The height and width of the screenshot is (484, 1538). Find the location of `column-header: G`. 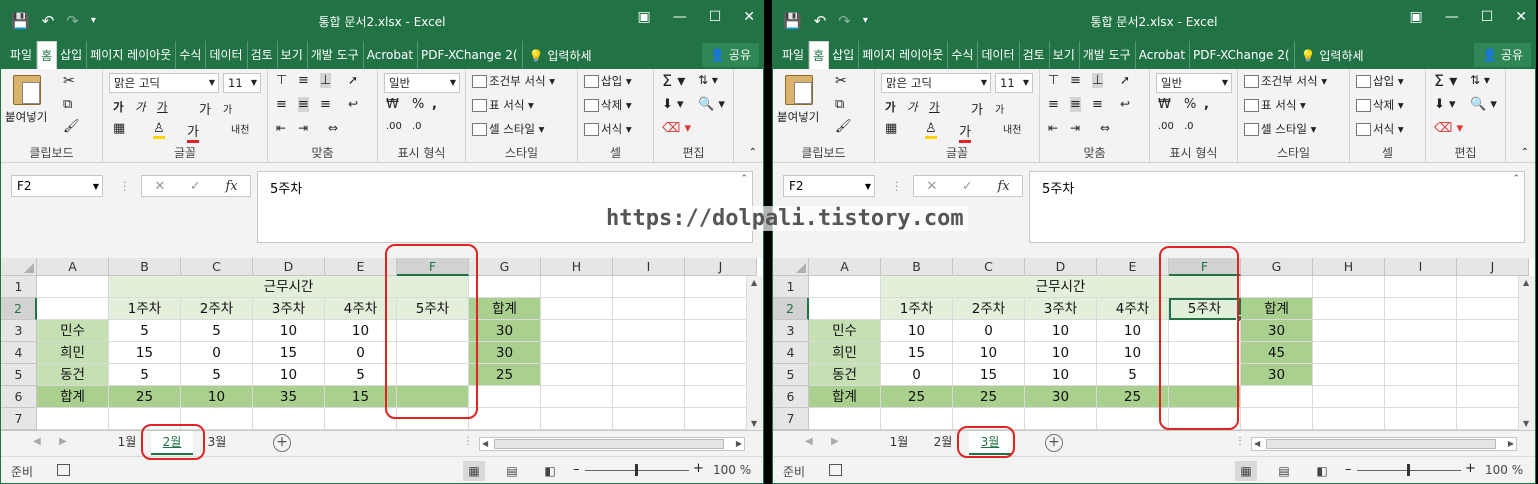

column-header: G is located at coordinates (505, 267).